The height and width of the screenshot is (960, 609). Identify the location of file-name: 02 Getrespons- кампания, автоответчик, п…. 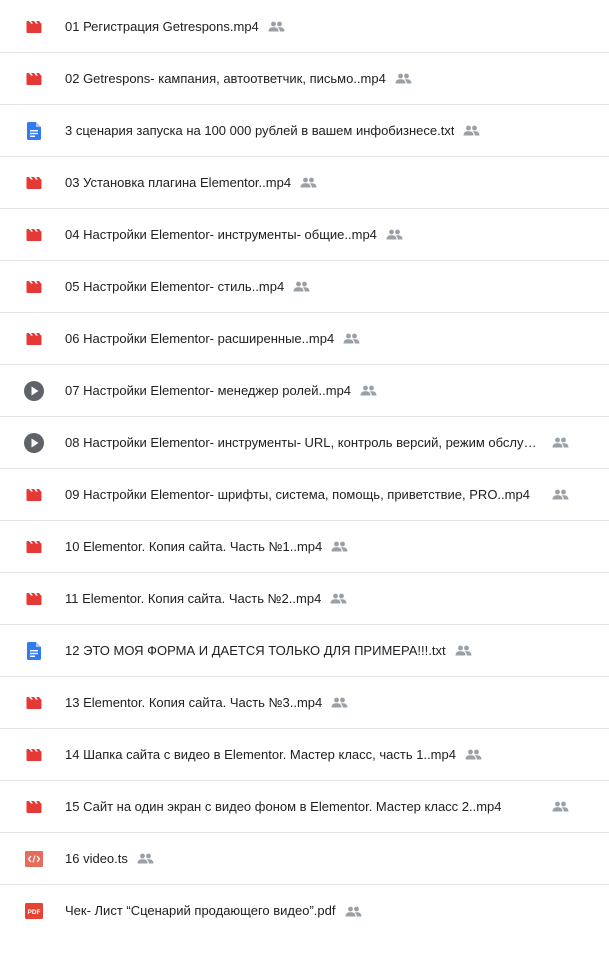
(225, 79).